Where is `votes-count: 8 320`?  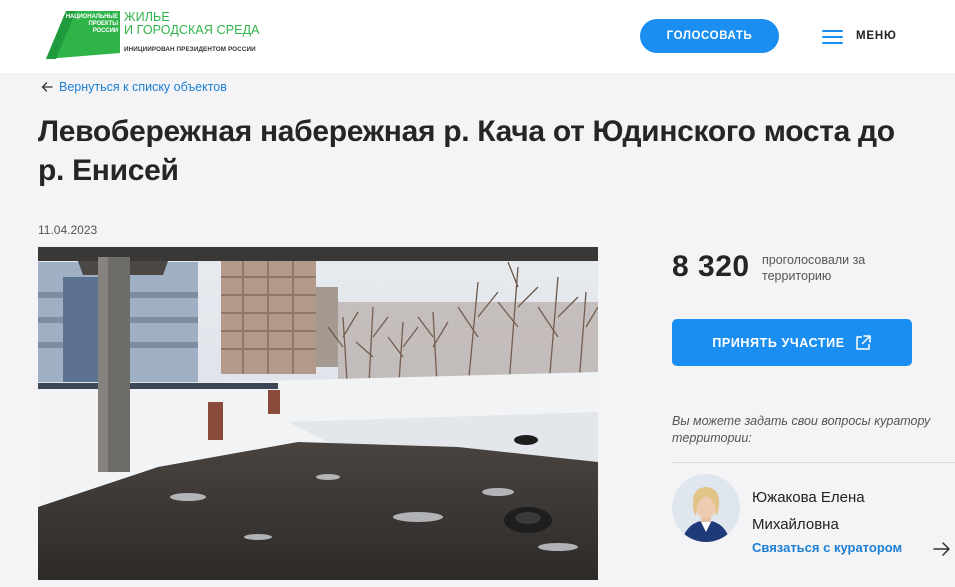 votes-count: 8 320 is located at coordinates (711, 266).